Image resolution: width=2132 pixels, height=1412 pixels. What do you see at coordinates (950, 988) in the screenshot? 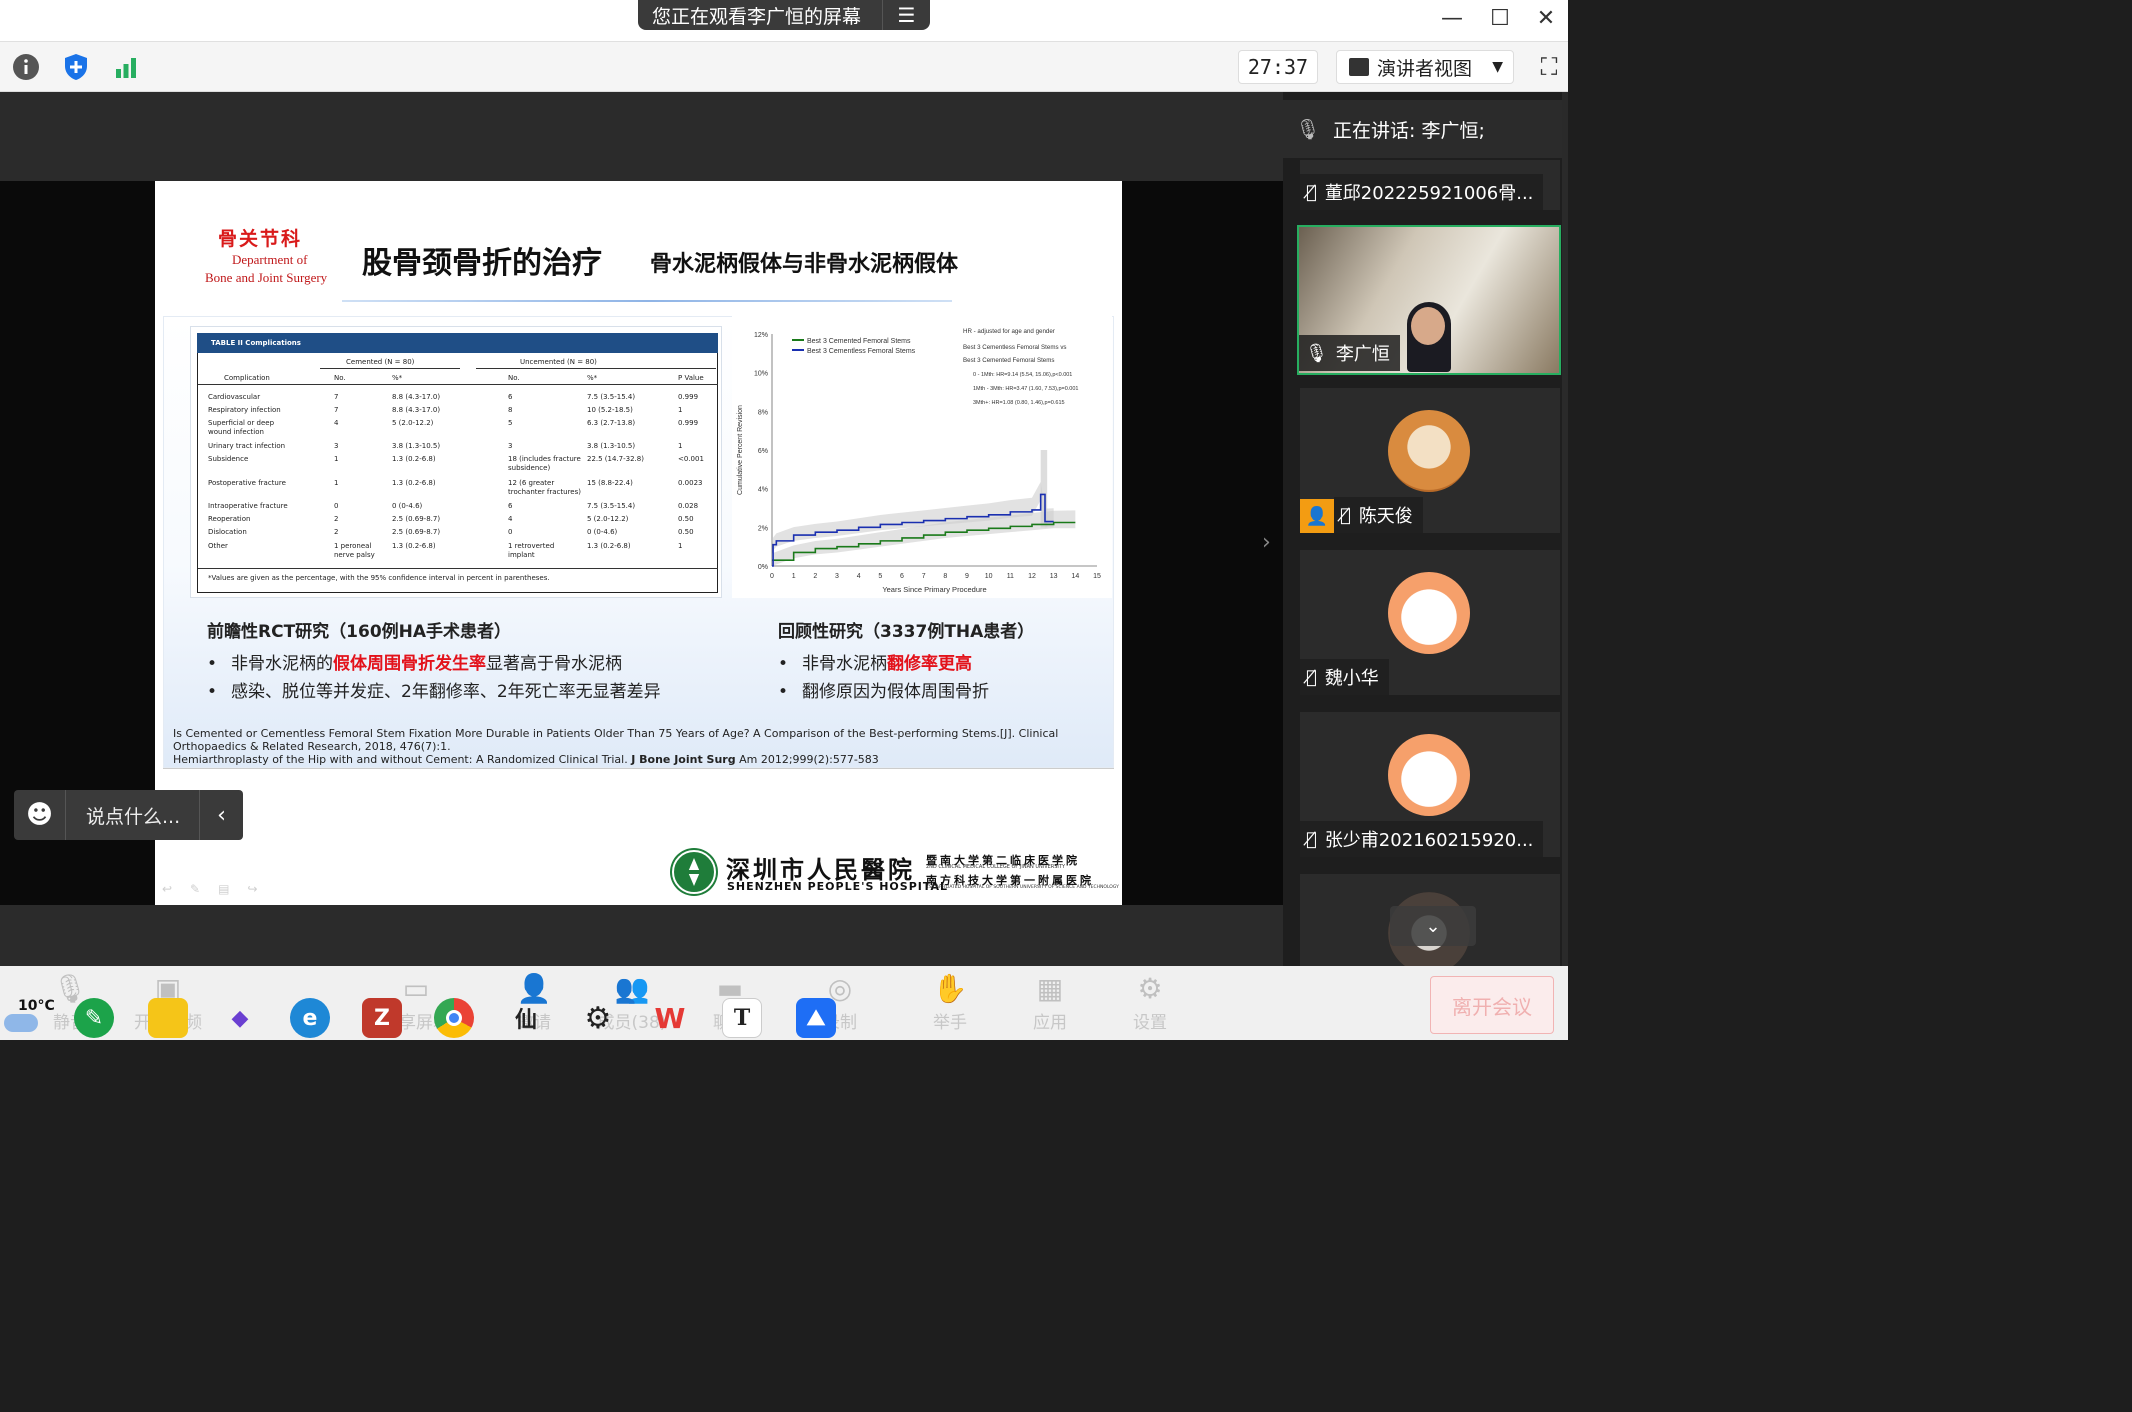
I see `hand-icon: ✋` at bounding box center [950, 988].